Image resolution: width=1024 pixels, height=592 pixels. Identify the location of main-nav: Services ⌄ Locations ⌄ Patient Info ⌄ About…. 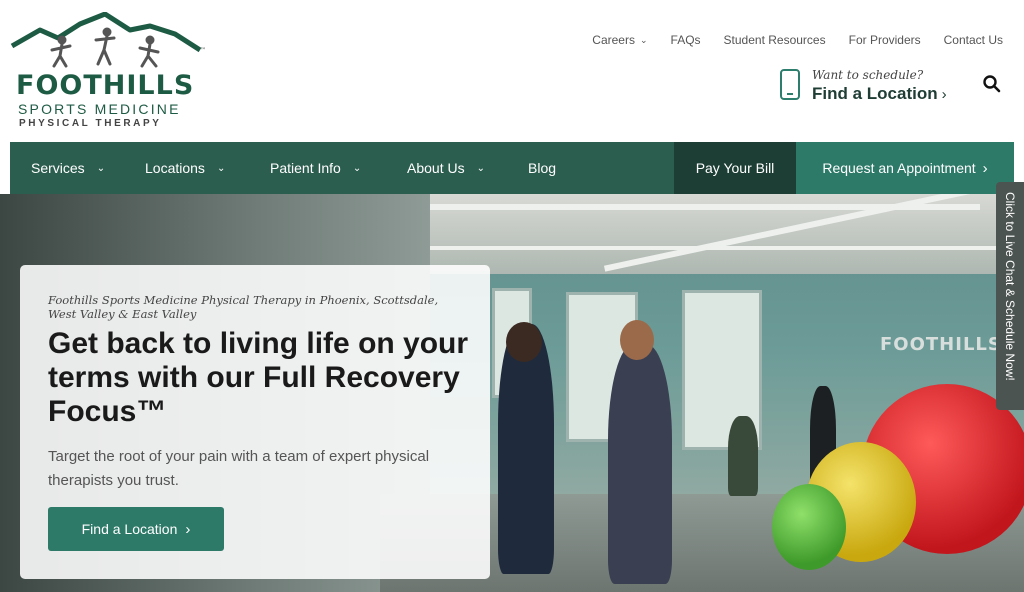
(512, 168).